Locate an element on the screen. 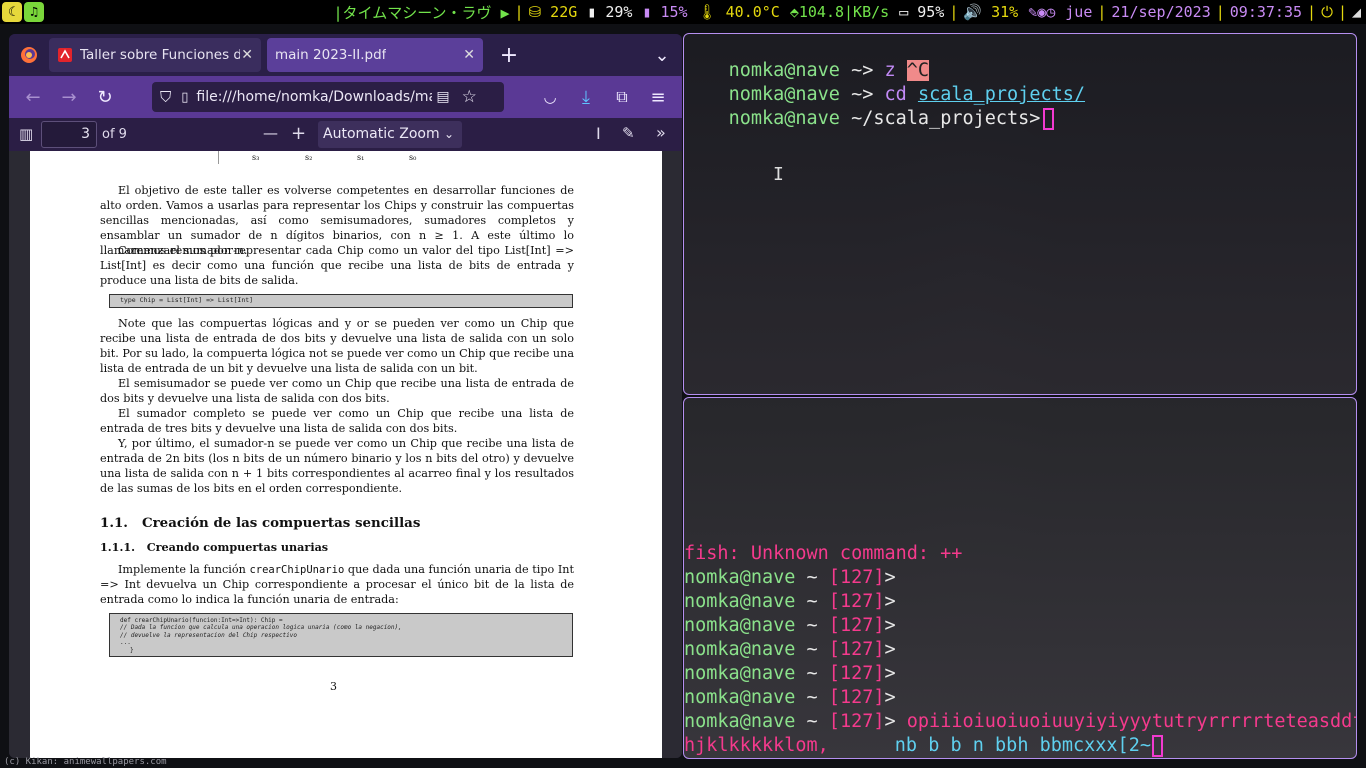  wallpaper-credit: (c) Kikan: animewallpapers.com is located at coordinates (85, 762).